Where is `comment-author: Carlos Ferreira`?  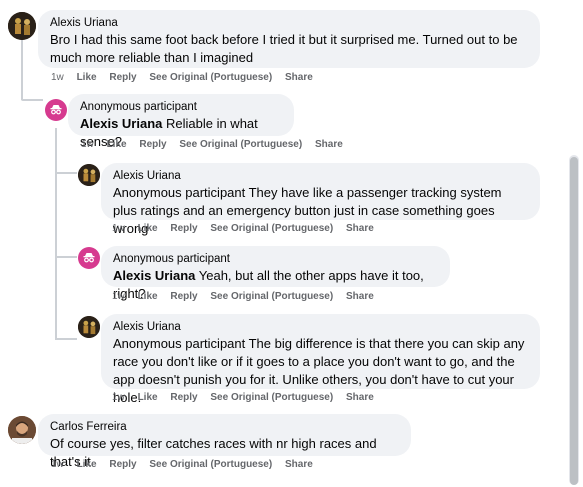 comment-author: Carlos Ferreira is located at coordinates (224, 427).